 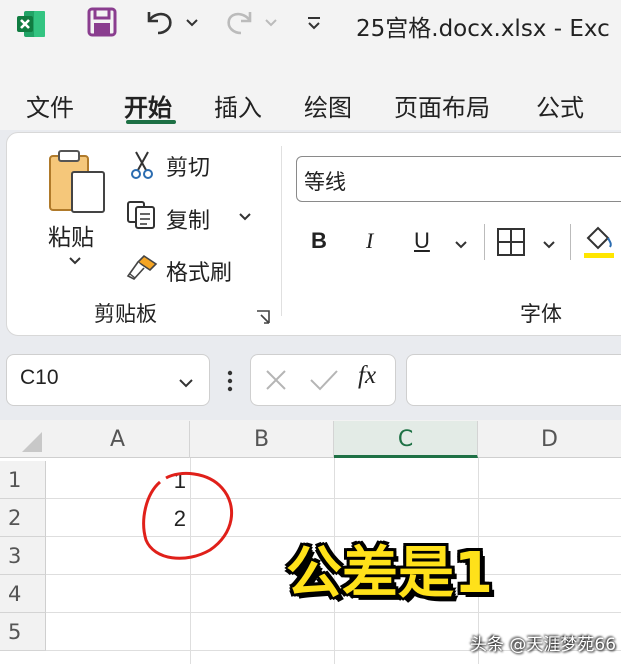 I want to click on paste-icon, so click(x=77, y=181).